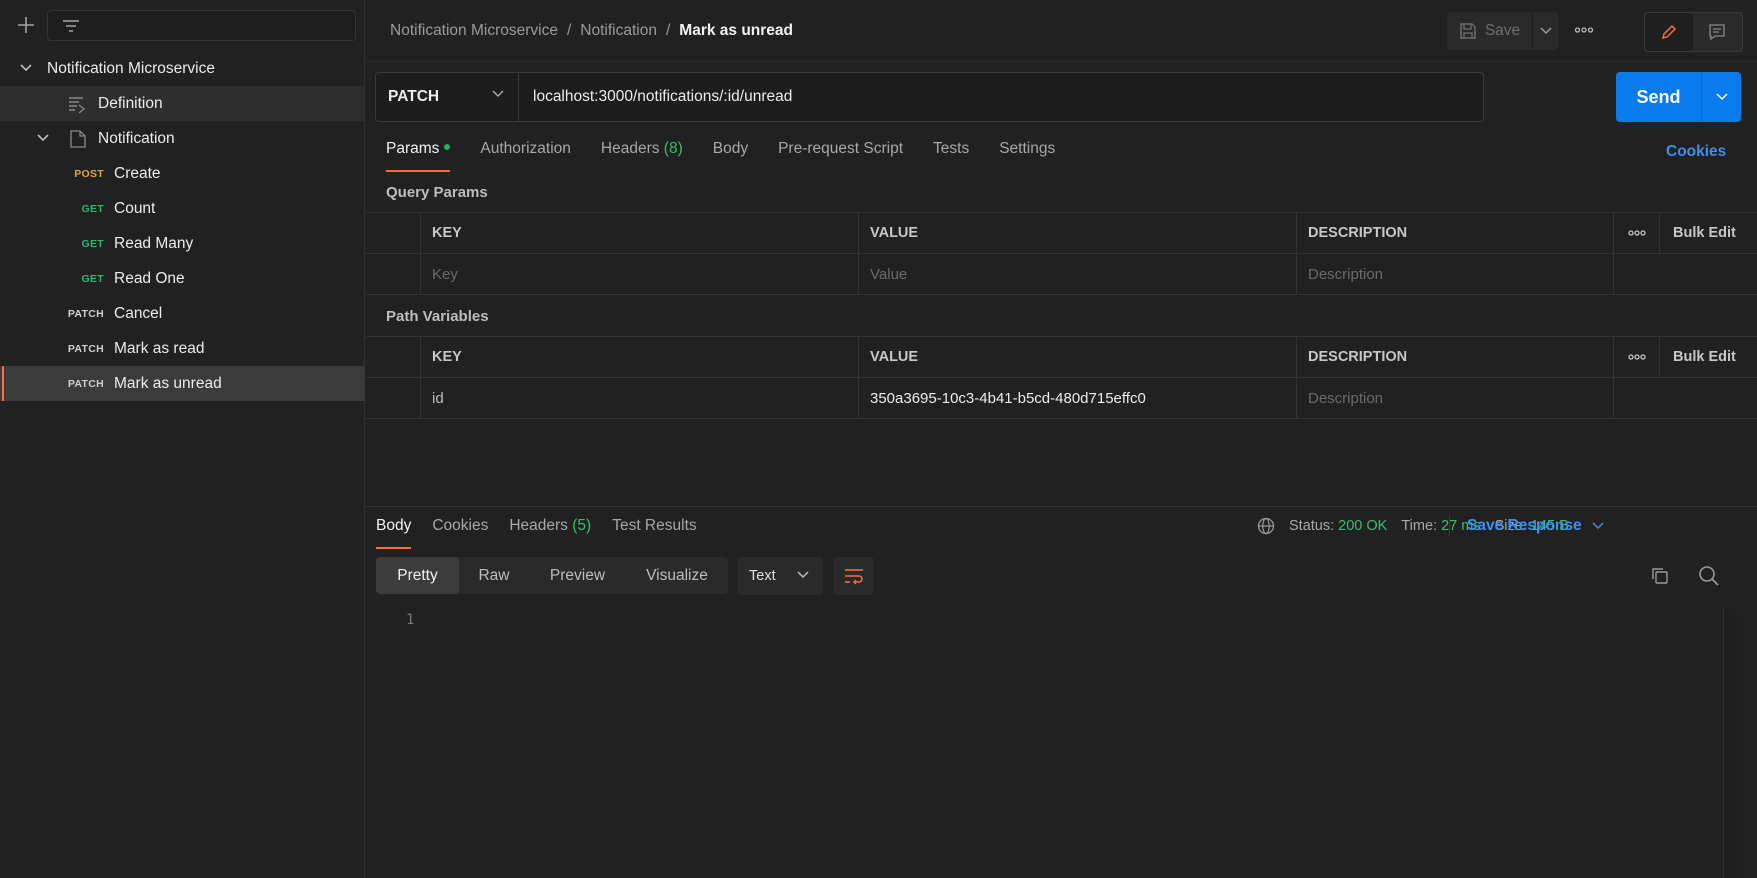 This screenshot has height=878, width=1757. Describe the element at coordinates (154, 243) in the screenshot. I see `request-label: Read Many` at that location.